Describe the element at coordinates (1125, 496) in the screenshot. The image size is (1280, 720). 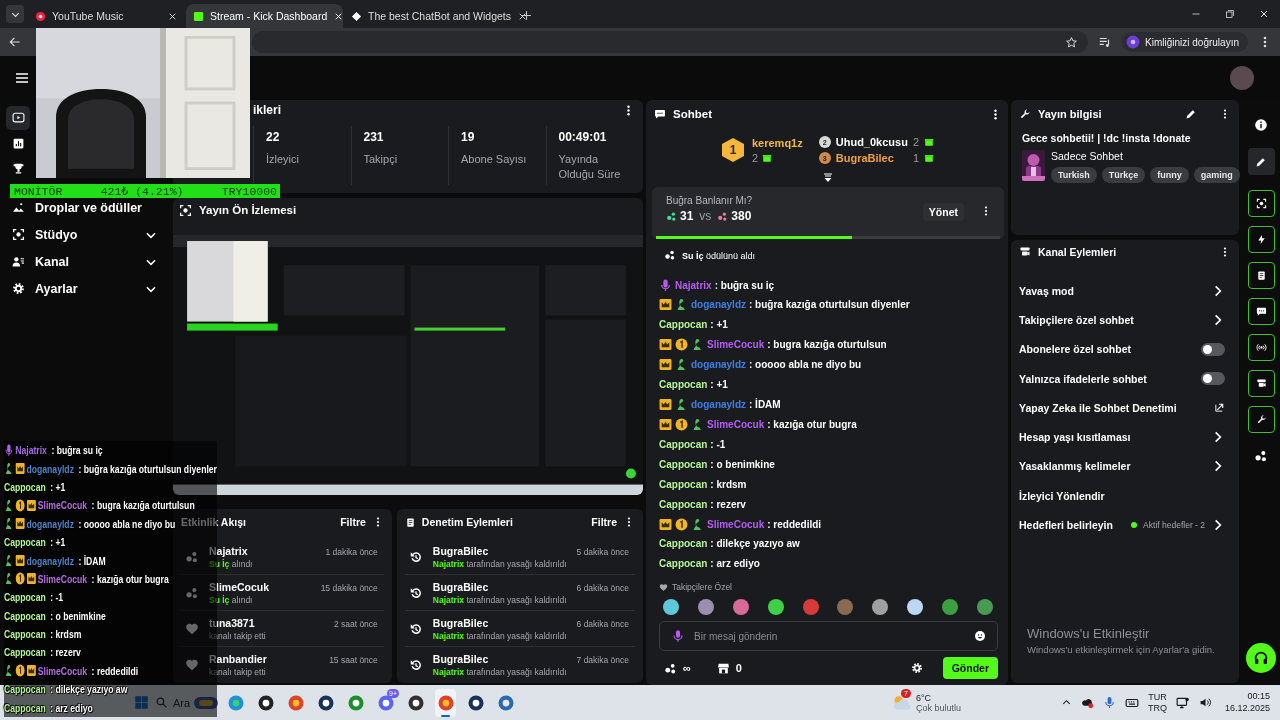
I see `action-item: İzleyici Yönlendir` at that location.